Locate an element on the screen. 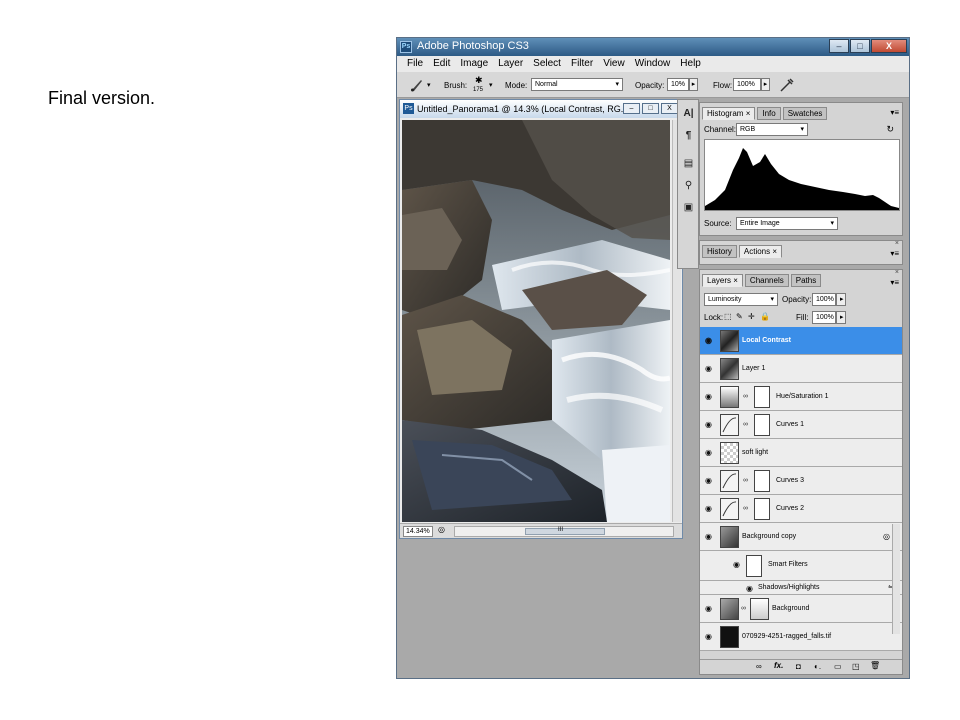 The width and height of the screenshot is (960, 720). mode-select: Normal ▾ is located at coordinates (577, 84).